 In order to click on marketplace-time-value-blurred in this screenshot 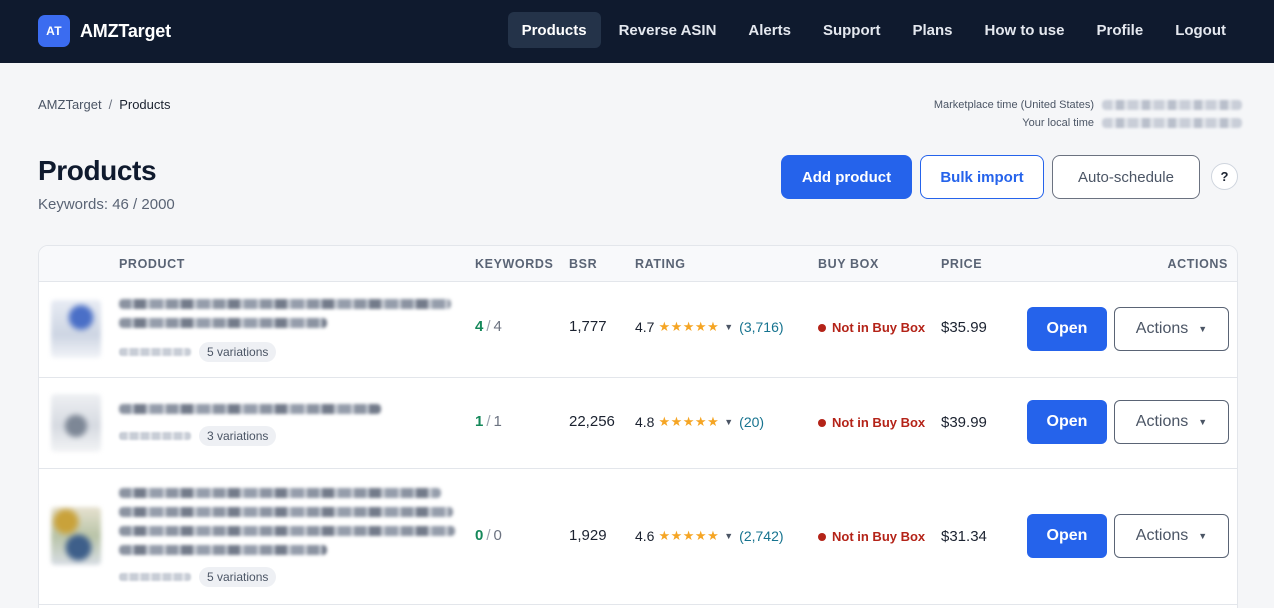, I will do `click(1172, 105)`.